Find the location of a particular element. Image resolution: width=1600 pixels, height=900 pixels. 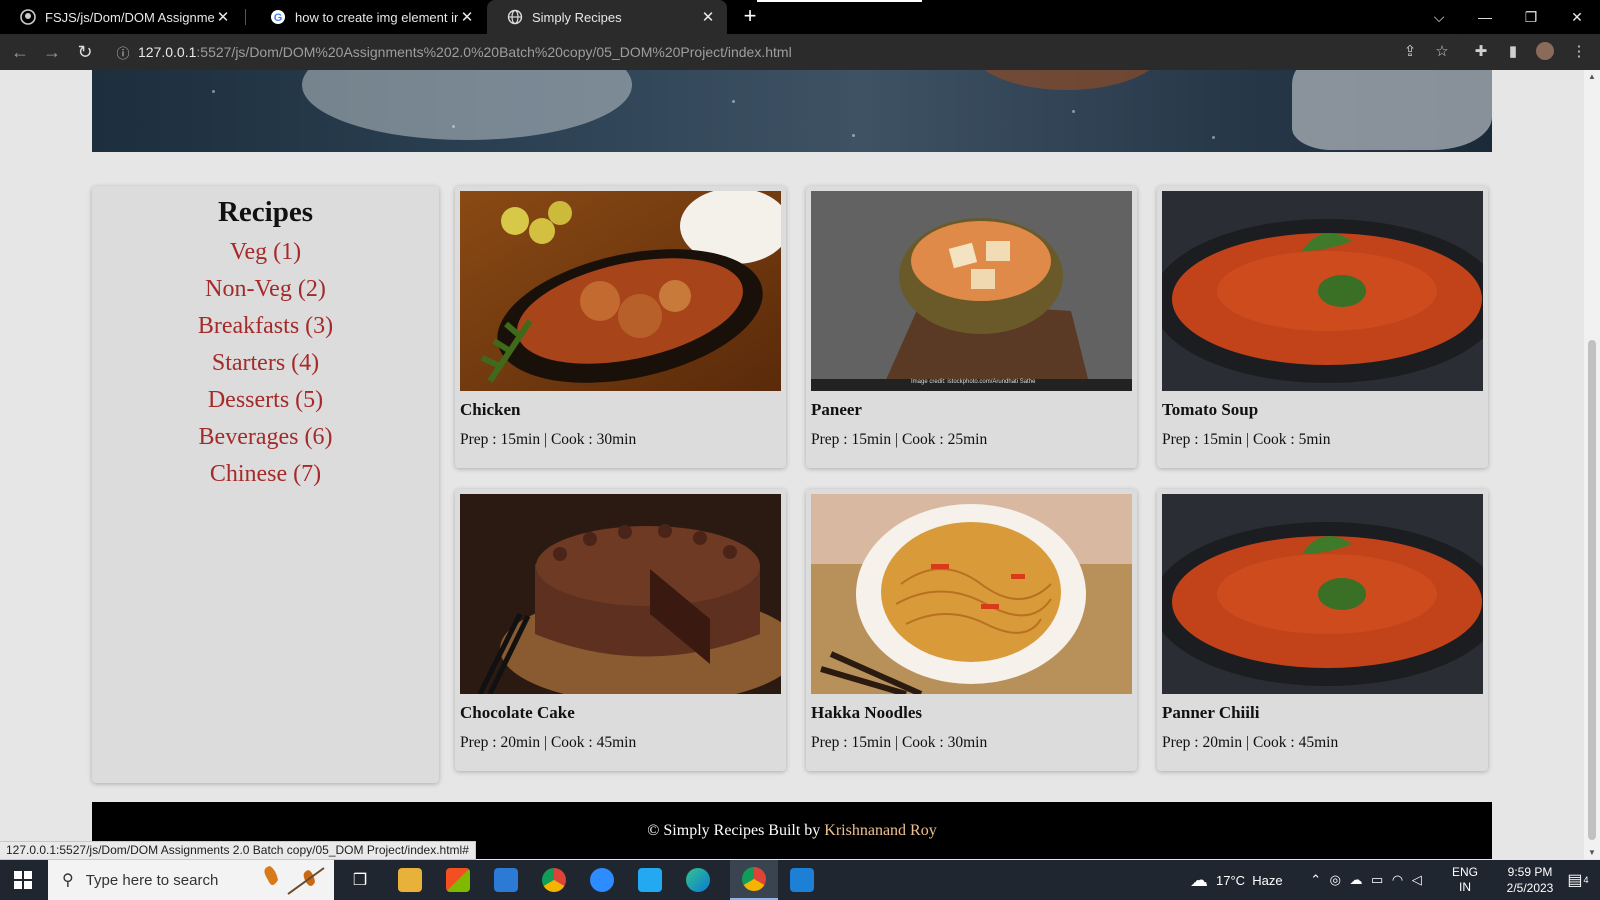

tab-title: Simply Recipes is located at coordinates (577, 17).